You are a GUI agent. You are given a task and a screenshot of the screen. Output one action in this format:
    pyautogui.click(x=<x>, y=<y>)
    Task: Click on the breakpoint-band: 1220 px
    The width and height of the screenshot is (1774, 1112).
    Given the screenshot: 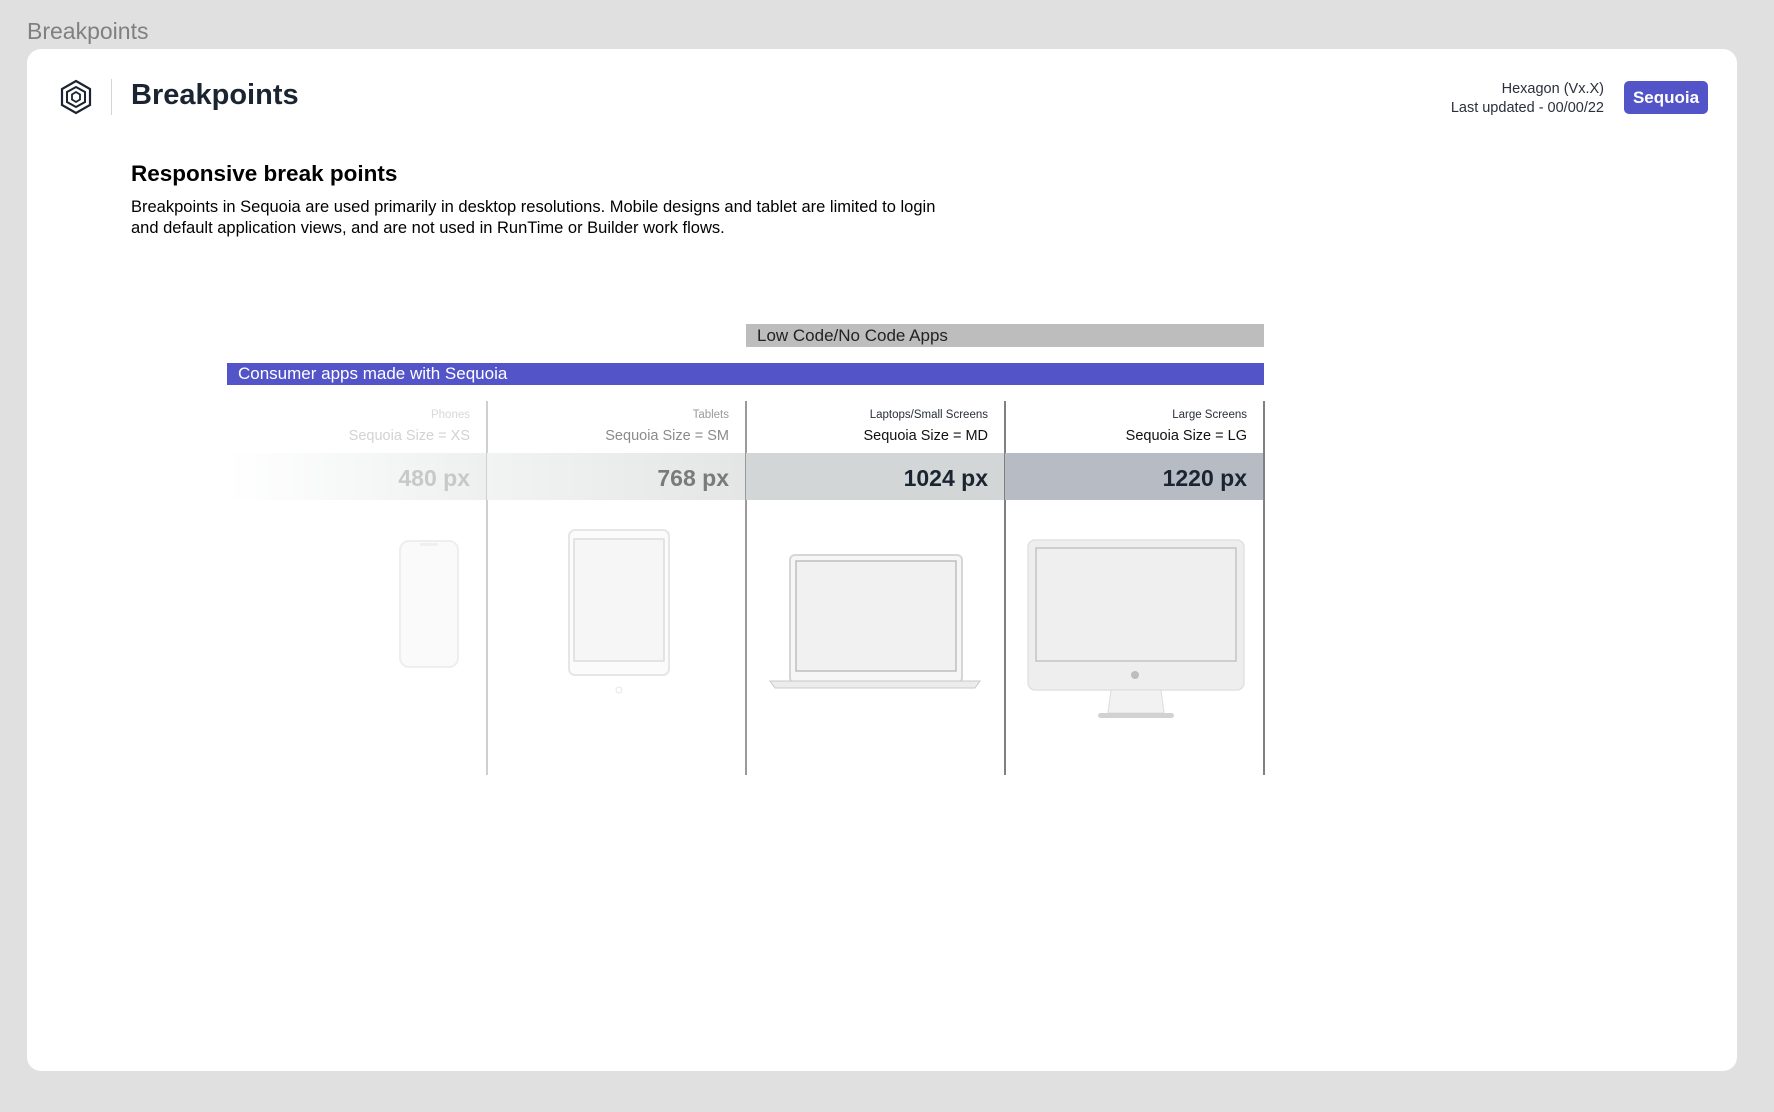 What is the action you would take?
    pyautogui.click(x=1134, y=476)
    